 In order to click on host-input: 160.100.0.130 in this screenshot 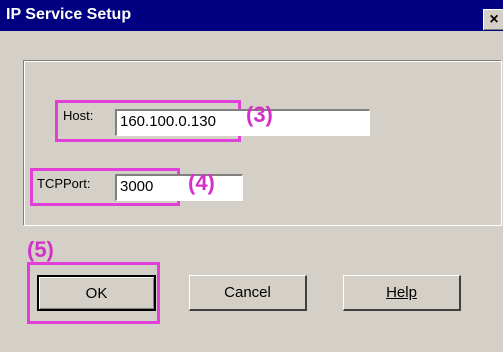, I will do `click(242, 122)`.